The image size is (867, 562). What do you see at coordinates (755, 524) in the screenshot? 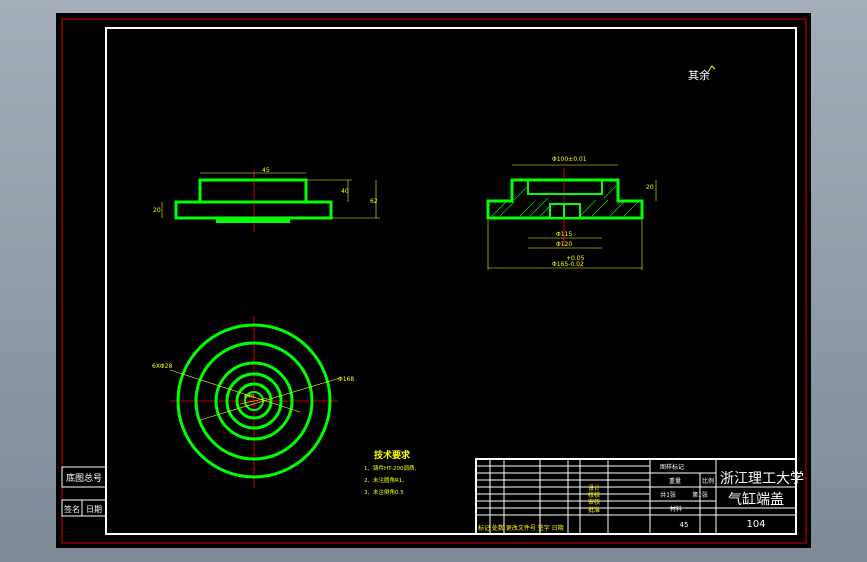
I see `drawing-number: 104` at bounding box center [755, 524].